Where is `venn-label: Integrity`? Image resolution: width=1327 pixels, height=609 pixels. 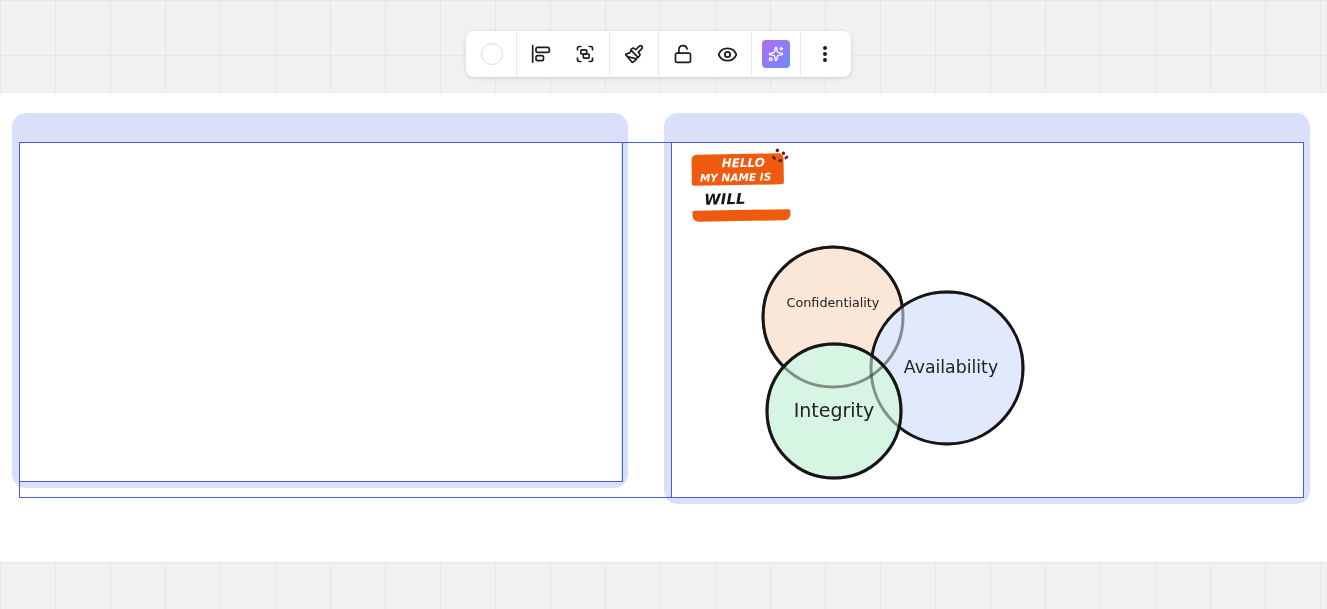
venn-label: Integrity is located at coordinates (834, 409).